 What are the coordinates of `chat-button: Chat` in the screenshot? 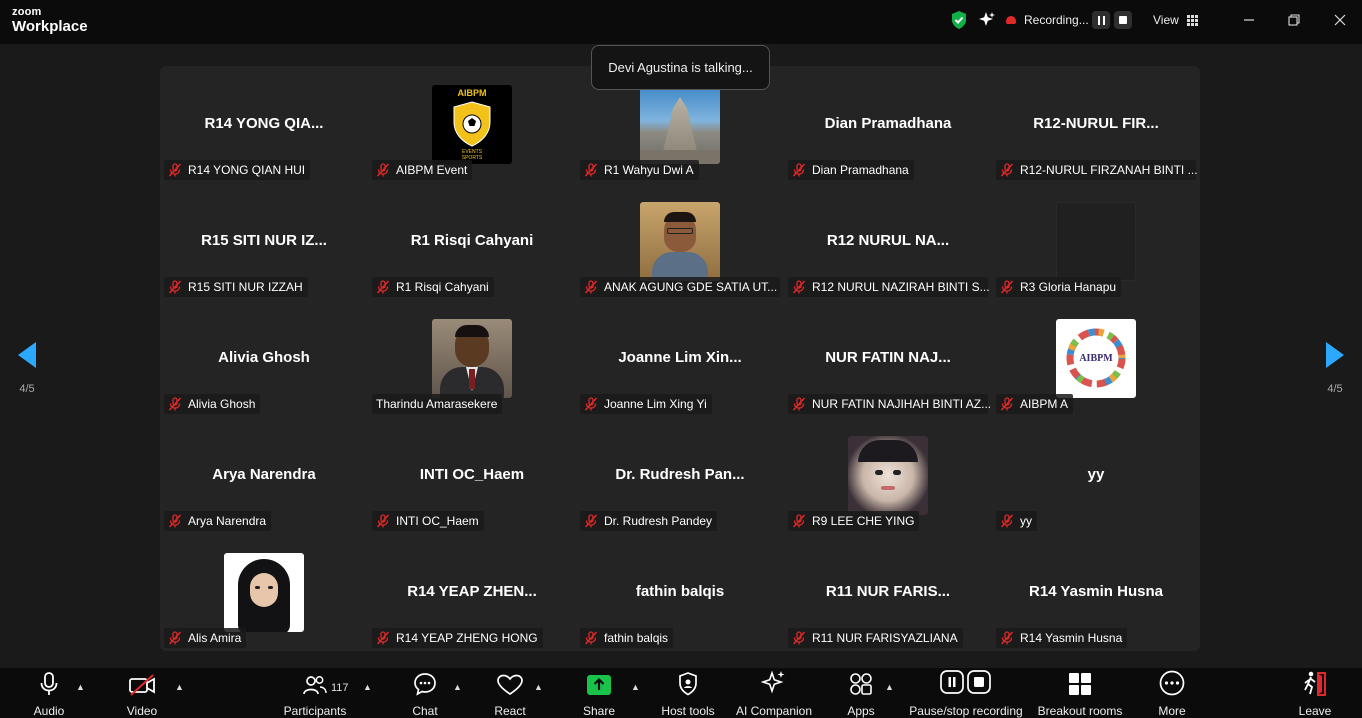 It's located at (425, 693).